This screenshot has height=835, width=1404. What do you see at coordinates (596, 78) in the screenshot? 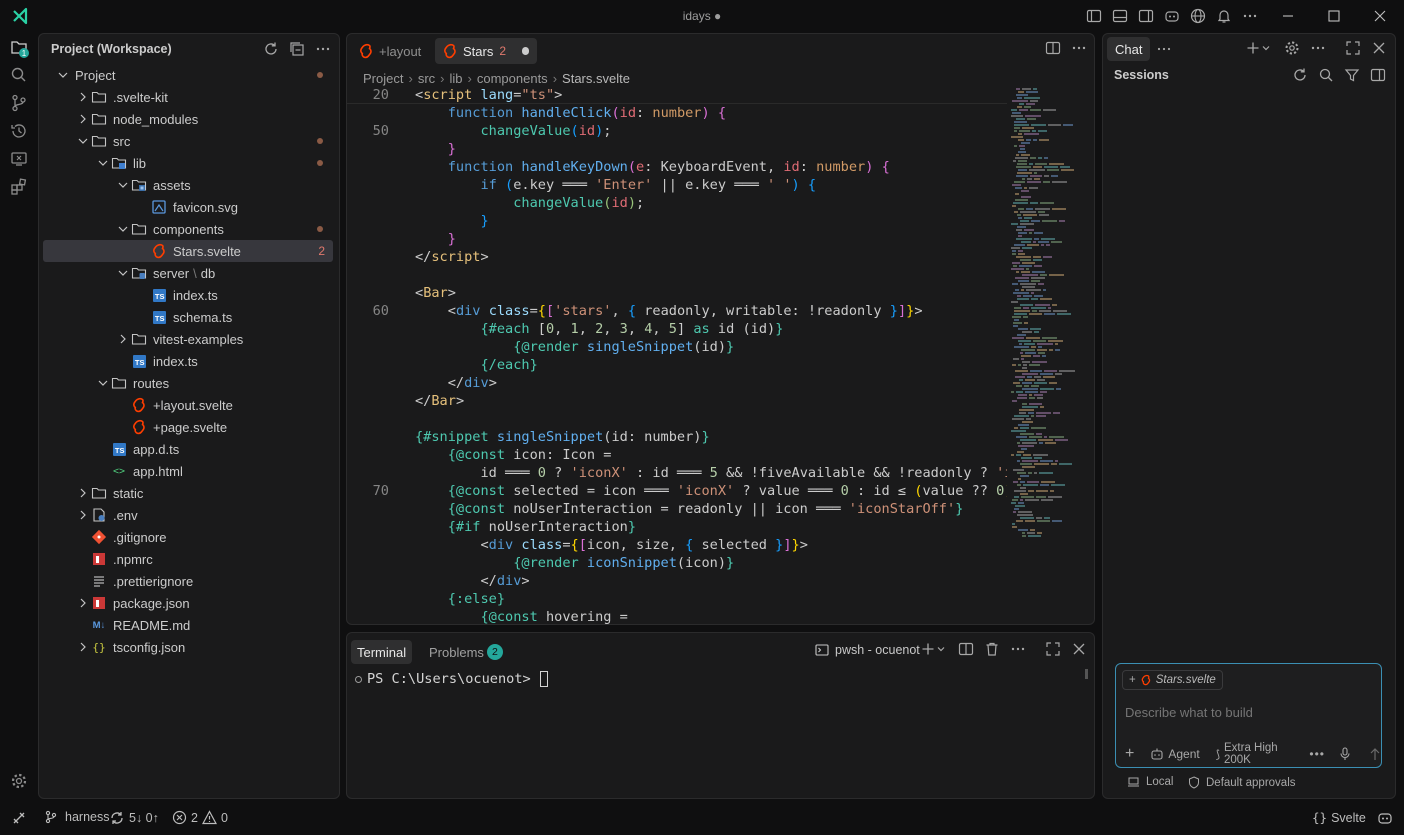
I see `breadcrumb-item: Stars.svelte` at bounding box center [596, 78].